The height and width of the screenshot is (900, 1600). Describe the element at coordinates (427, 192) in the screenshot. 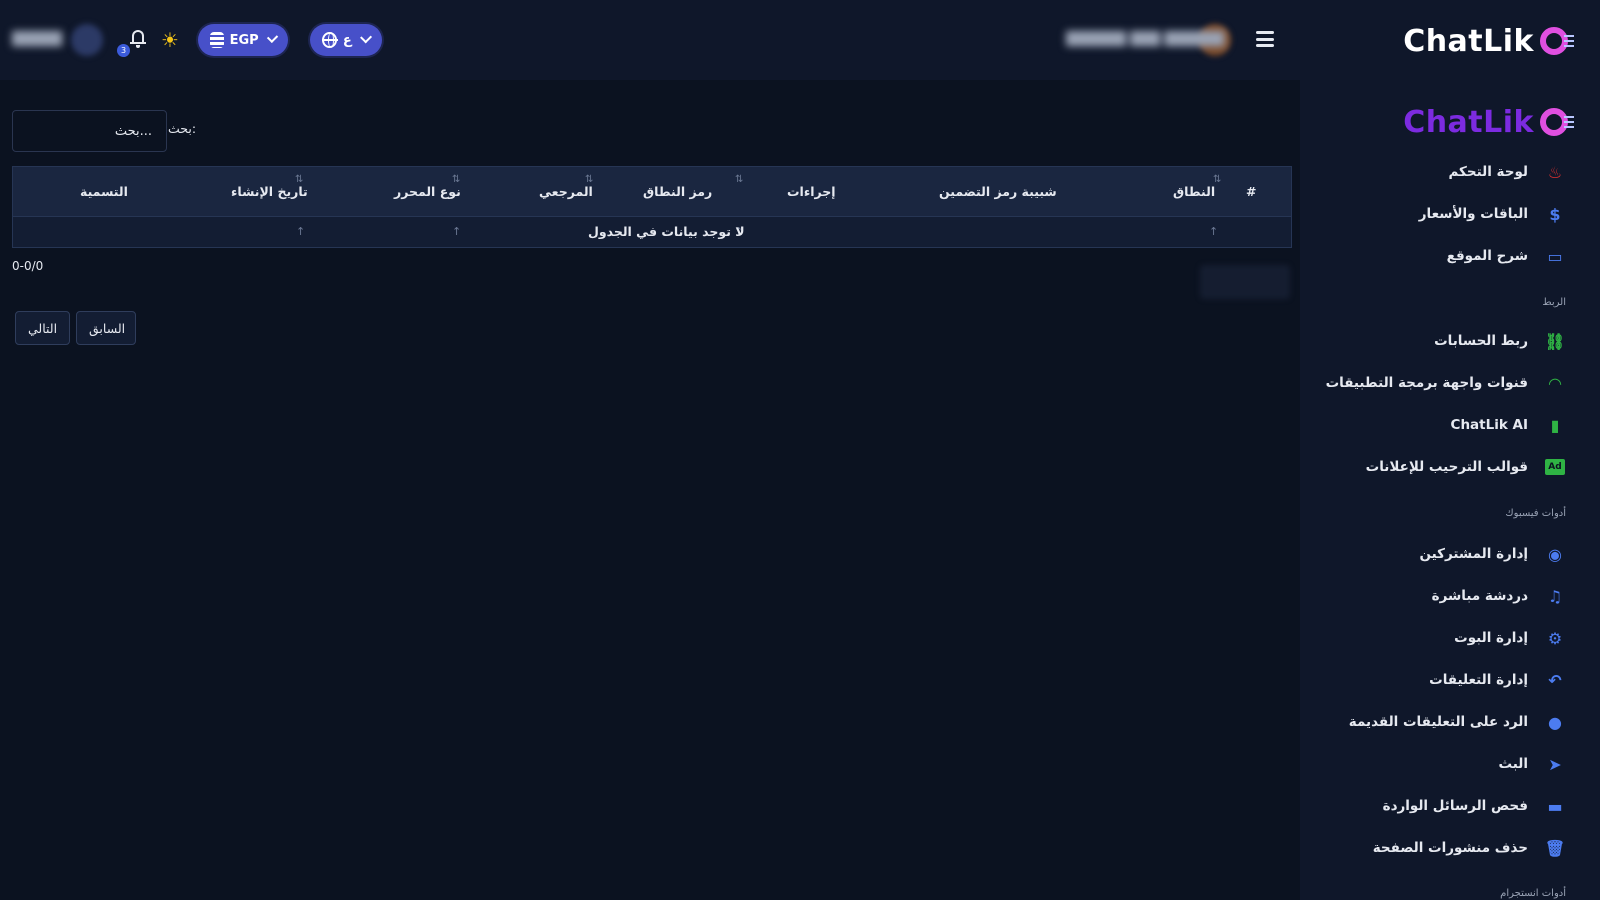

I see `column-header-editor-type: نوع المحرر` at that location.